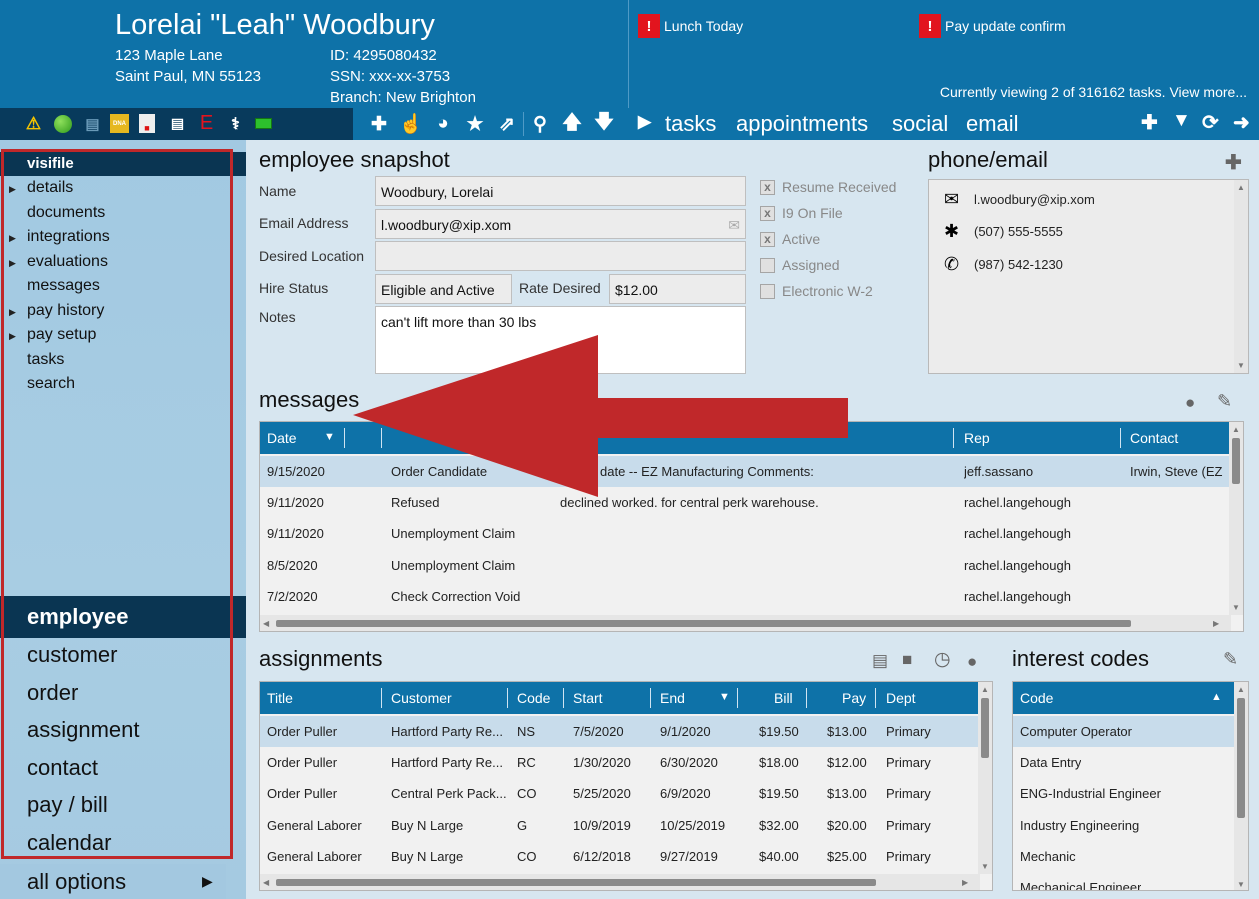 The height and width of the screenshot is (899, 1259). Describe the element at coordinates (206, 123) in the screenshot. I see `e-verify-icon: E` at that location.